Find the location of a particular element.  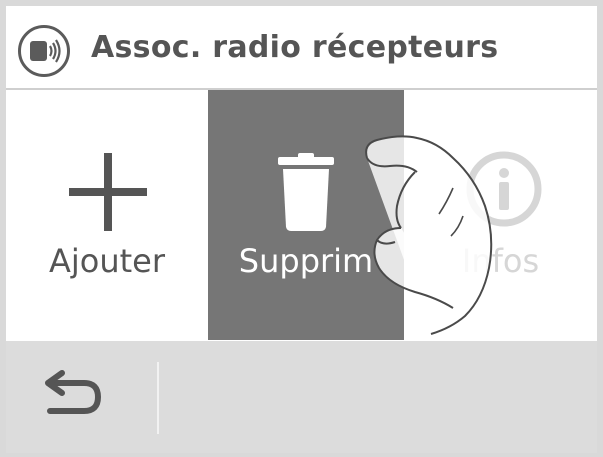

footer-divider is located at coordinates (158, 398).